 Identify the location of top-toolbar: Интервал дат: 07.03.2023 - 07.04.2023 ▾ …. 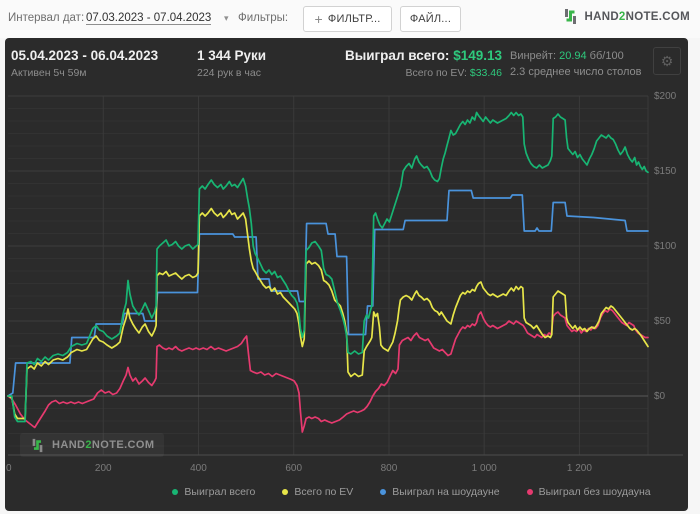
(350, 19).